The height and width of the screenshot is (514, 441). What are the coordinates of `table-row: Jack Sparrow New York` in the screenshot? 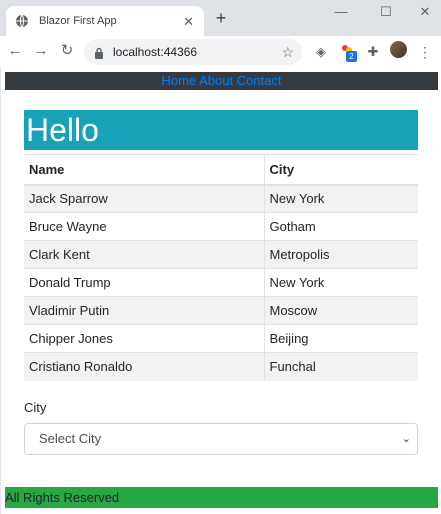 It's located at (221, 198).